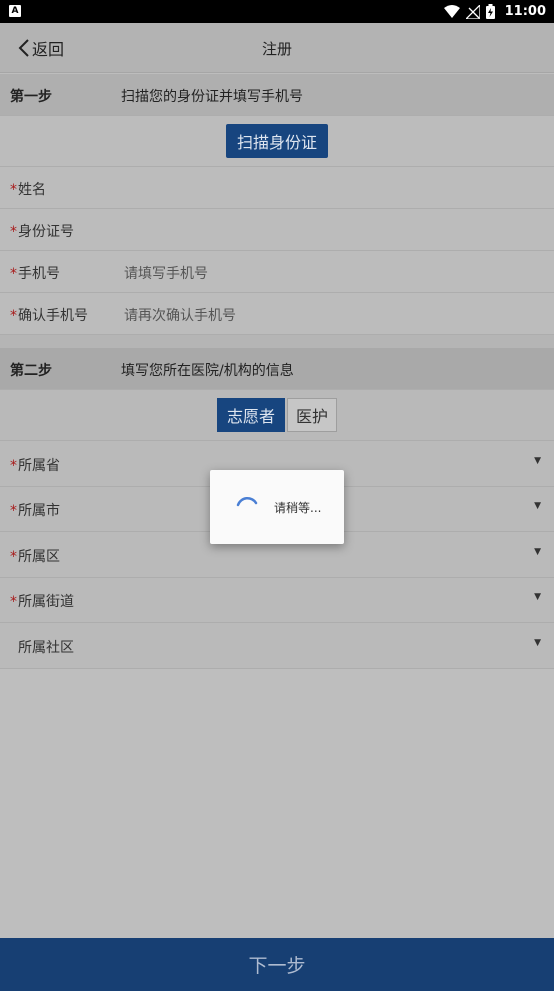 Image resolution: width=554 pixels, height=991 pixels. What do you see at coordinates (312, 415) in the screenshot?
I see `tab-medical: 医护` at bounding box center [312, 415].